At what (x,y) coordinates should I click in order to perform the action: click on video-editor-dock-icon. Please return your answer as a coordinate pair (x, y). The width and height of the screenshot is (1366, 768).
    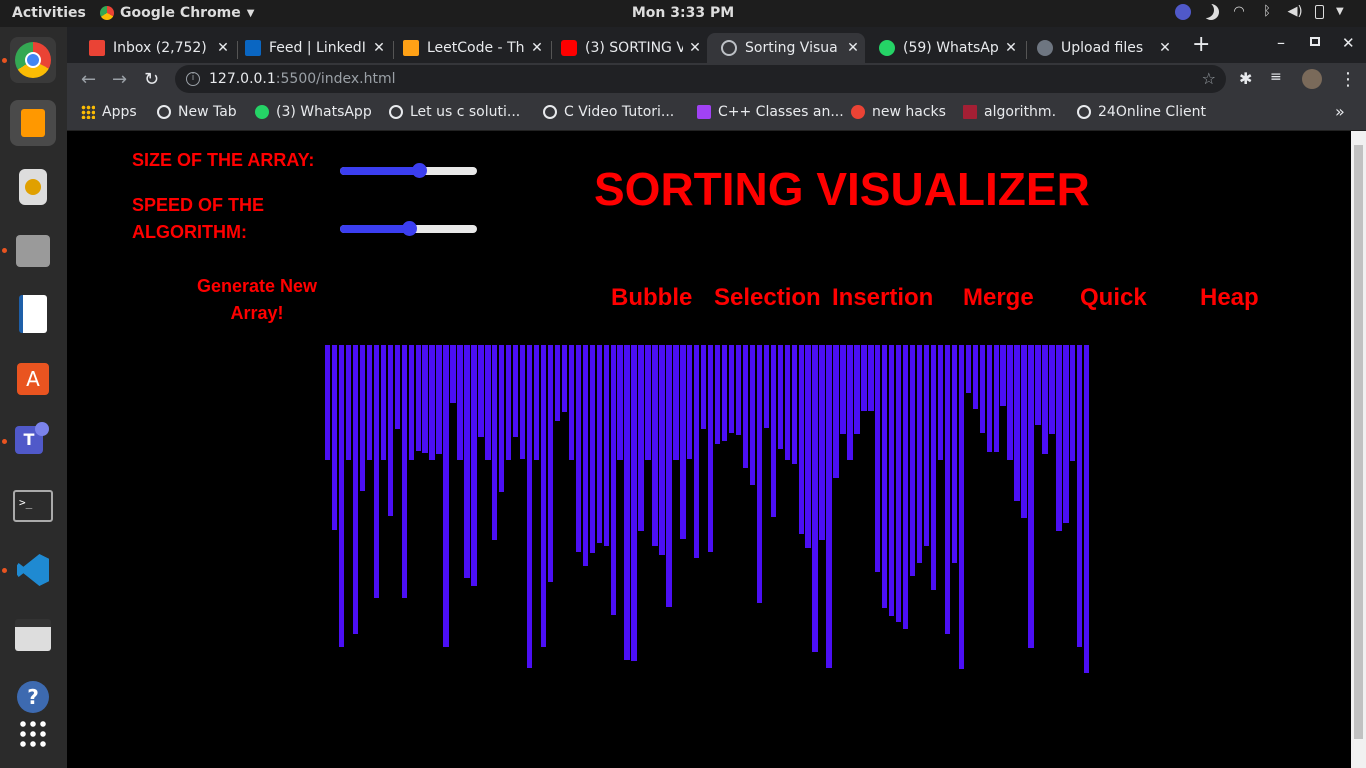
    Looking at the image, I should click on (33, 634).